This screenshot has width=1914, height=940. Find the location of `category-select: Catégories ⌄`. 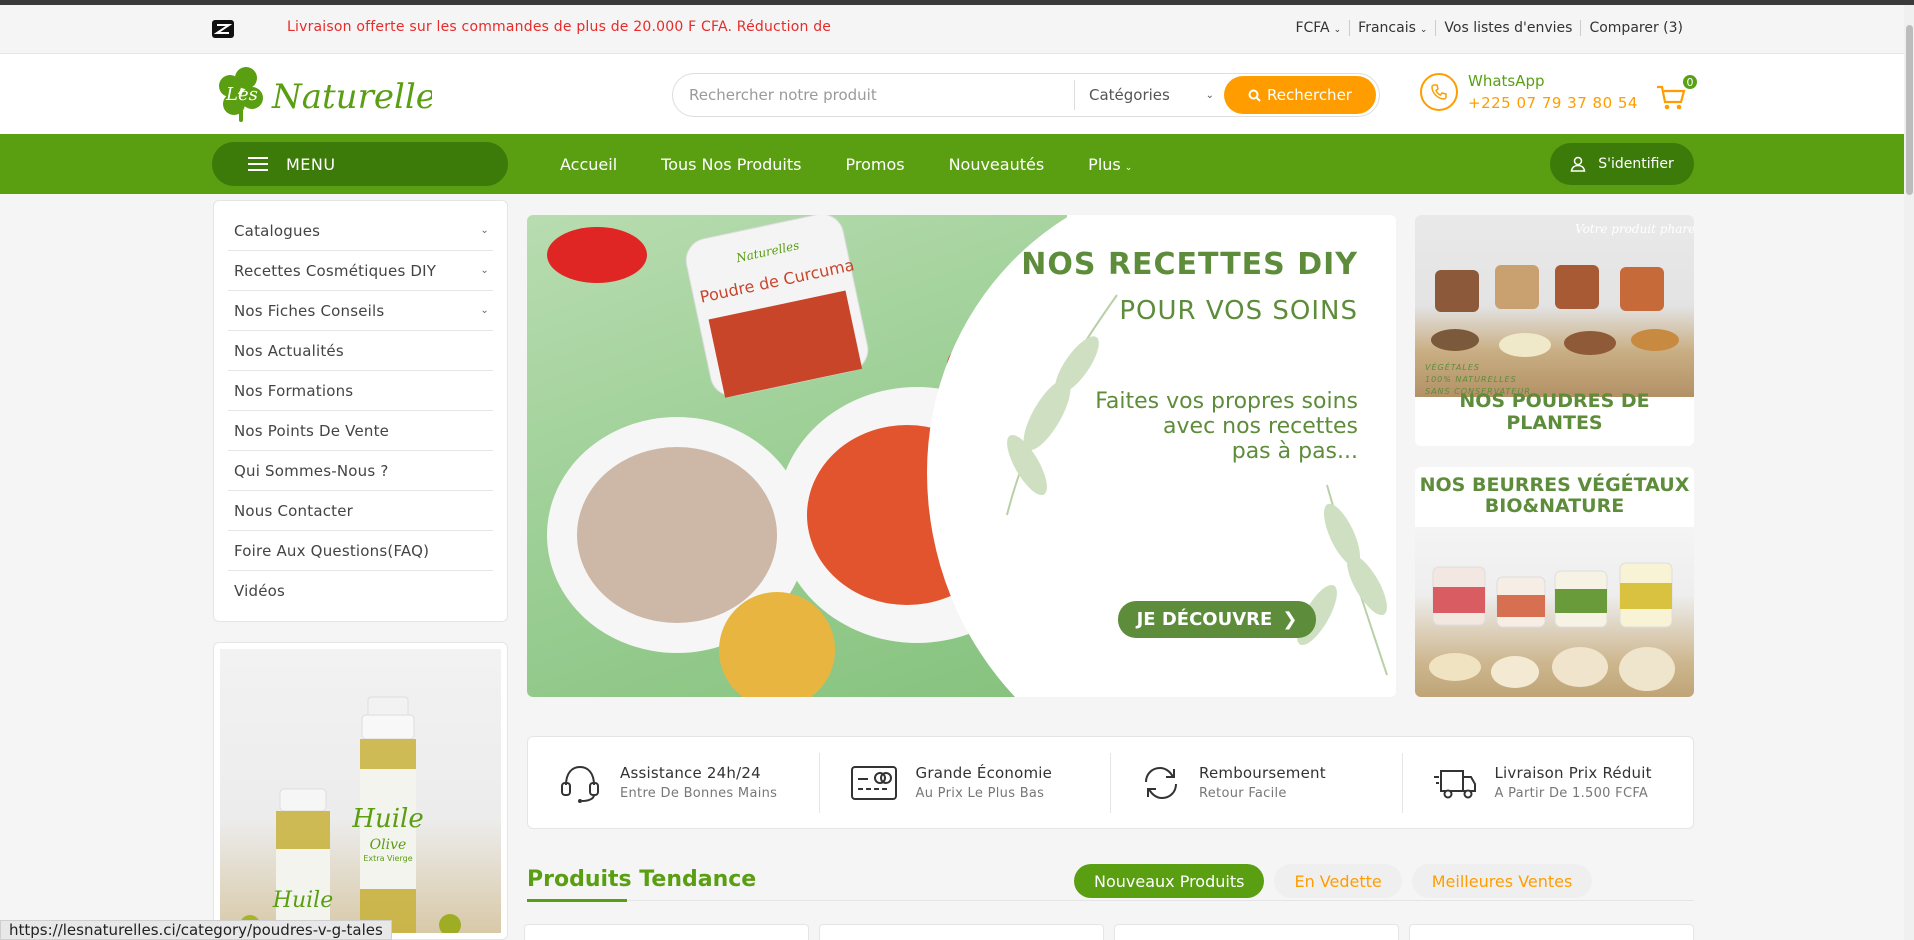

category-select: Catégories ⌄ is located at coordinates (1149, 95).